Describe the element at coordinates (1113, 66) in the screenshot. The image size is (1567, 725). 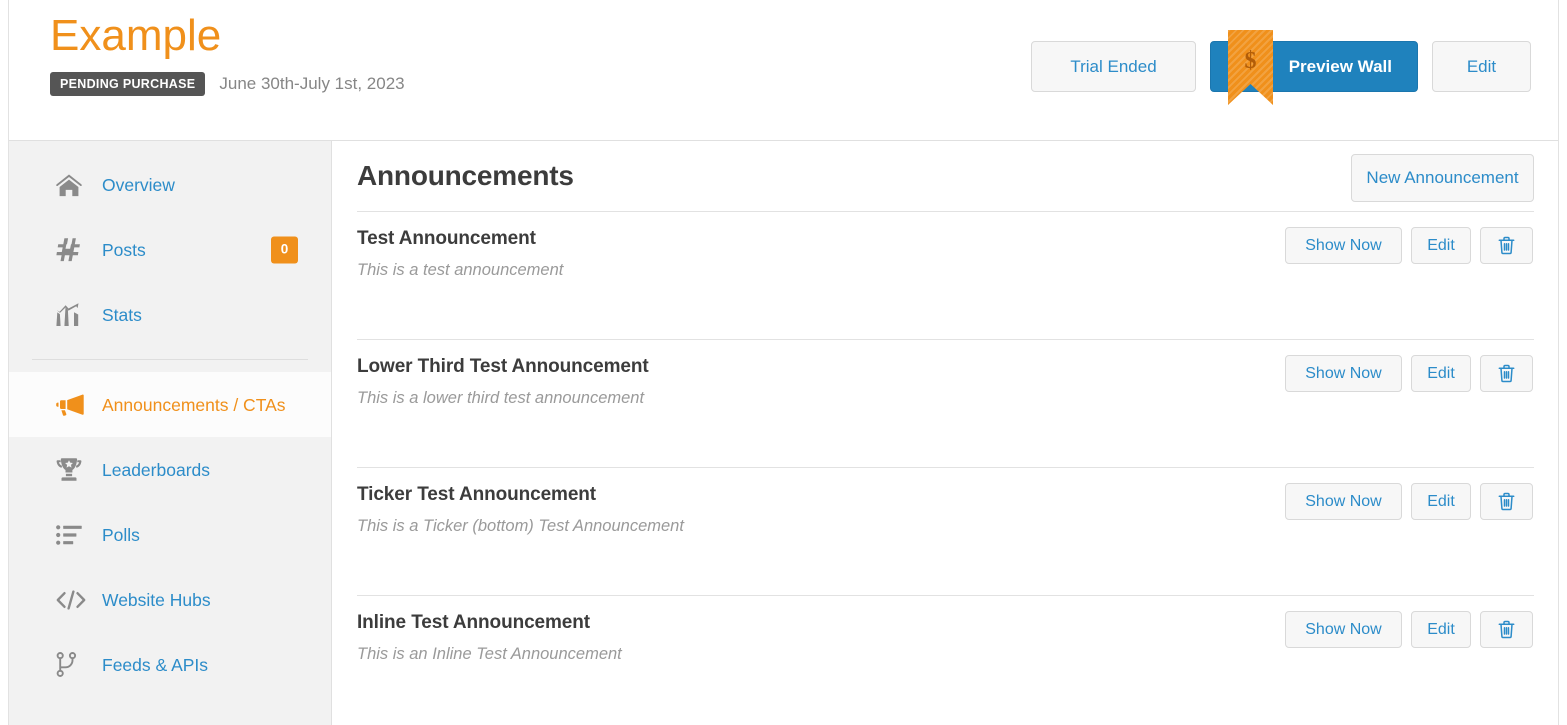
I see `trial-ended-button: Trial Ended` at that location.